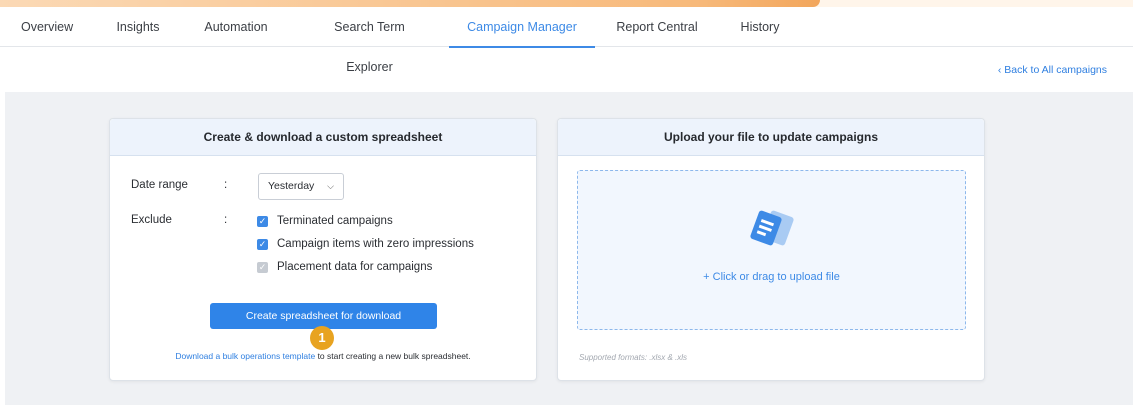 This screenshot has height=405, width=1133. I want to click on exclude-zero-impressions-option: ✓ Campaign items with zero impressions, so click(365, 244).